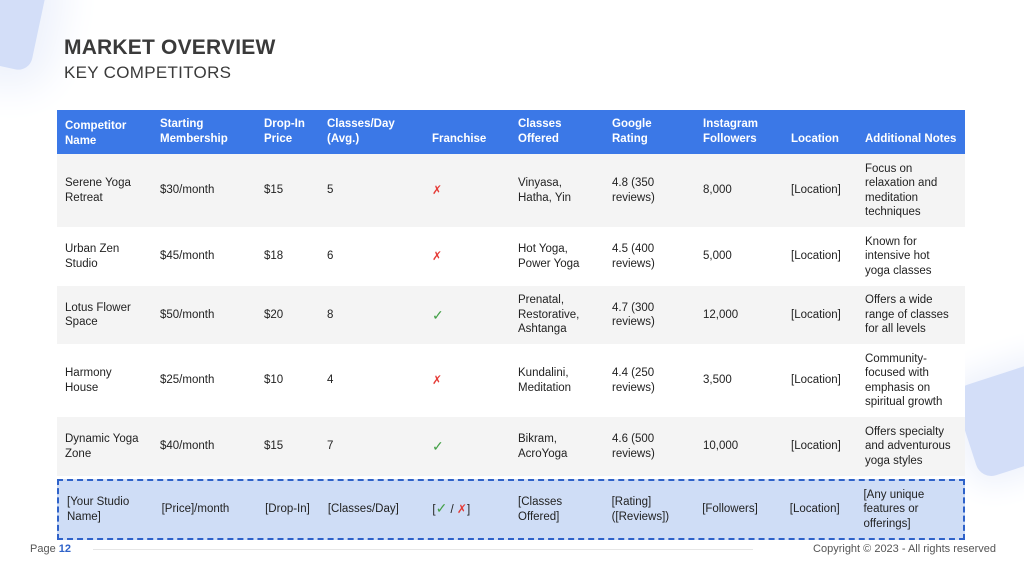 The height and width of the screenshot is (576, 1024). Describe the element at coordinates (717, 190) in the screenshot. I see `instagram-followers: 8,000` at that location.